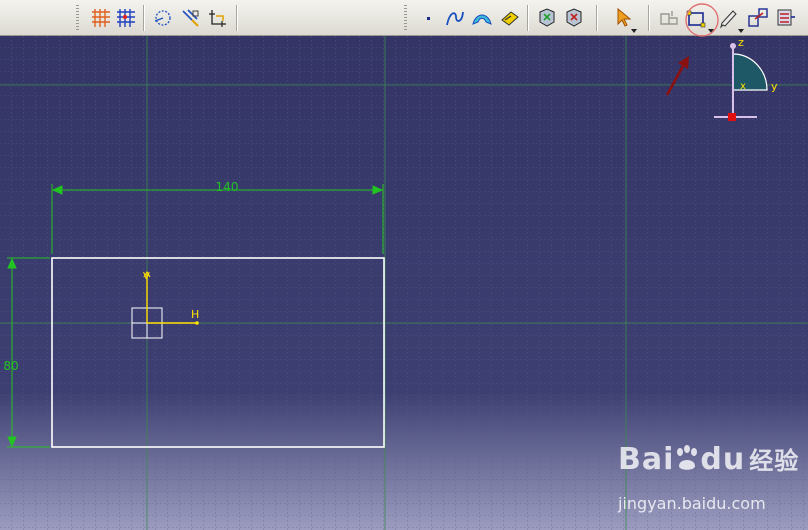  What do you see at coordinates (126, 18) in the screenshot?
I see `snap-grid-icon` at bounding box center [126, 18].